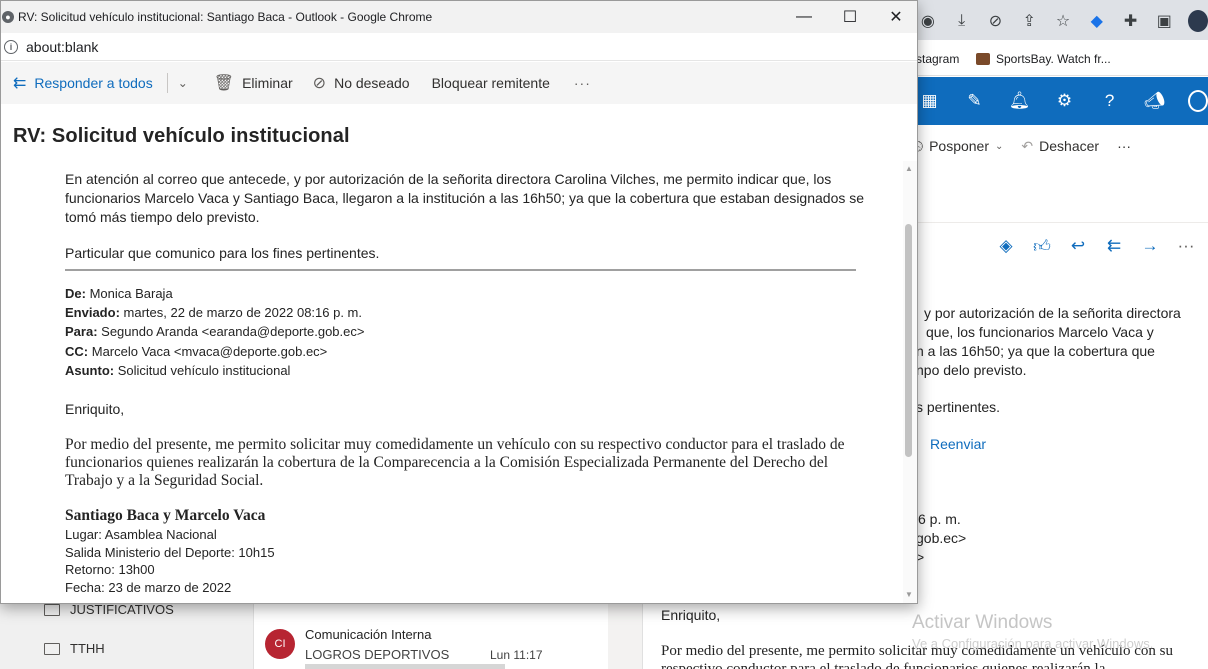 The image size is (1208, 669). Describe the element at coordinates (1078, 246) in the screenshot. I see `reply-icon: ↩` at that location.